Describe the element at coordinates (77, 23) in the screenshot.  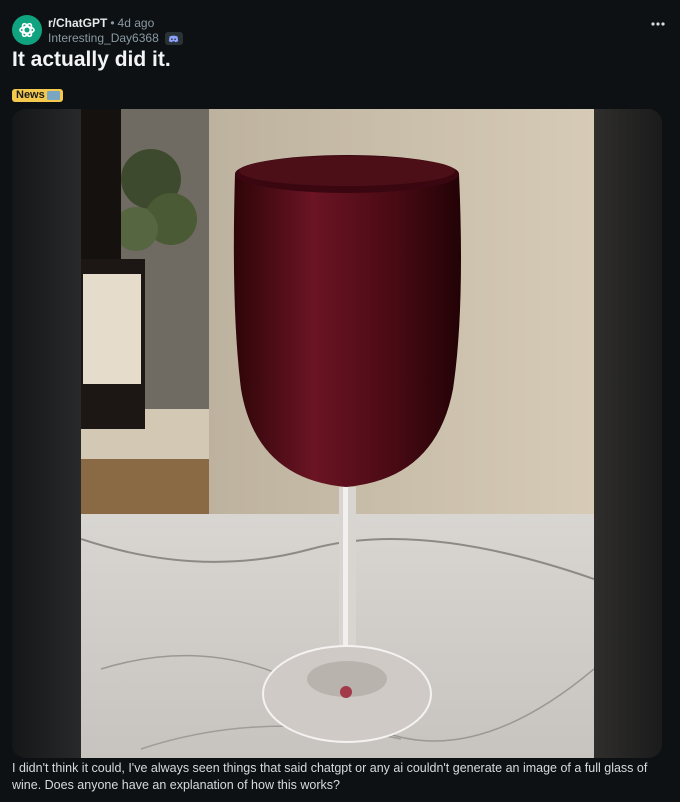
I see `subreddit-name: r/ChatGPT` at that location.